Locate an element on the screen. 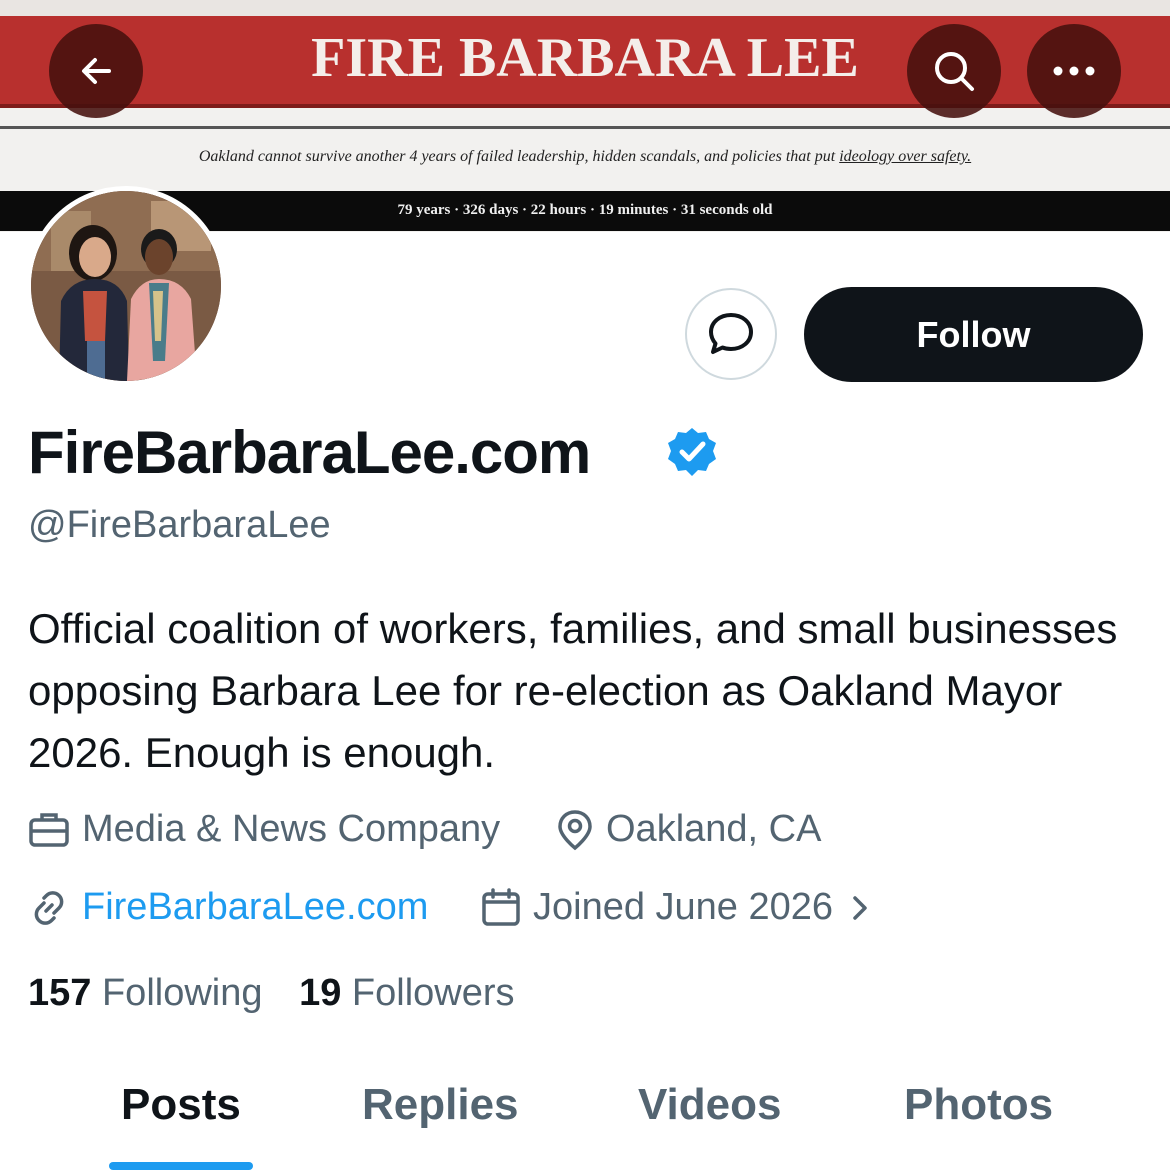  active-tab-indicator is located at coordinates (181, 1166).